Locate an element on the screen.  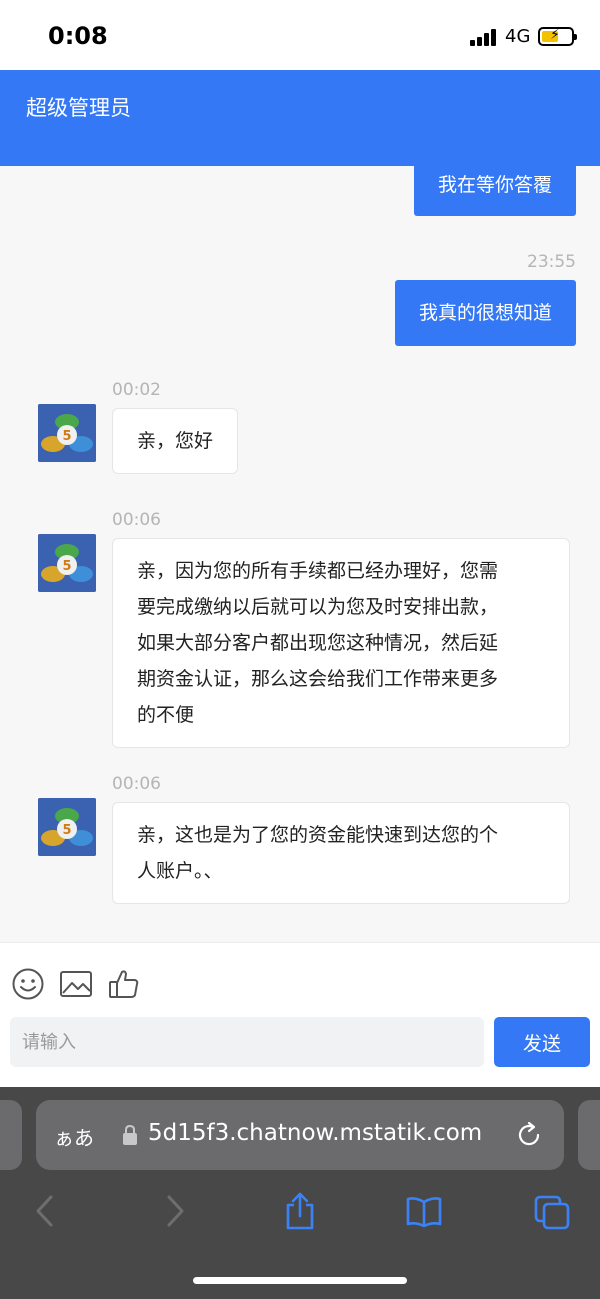
address-bar: ぁあ 5d15f3.chatnow.mstatik.com is located at coordinates (300, 1135).